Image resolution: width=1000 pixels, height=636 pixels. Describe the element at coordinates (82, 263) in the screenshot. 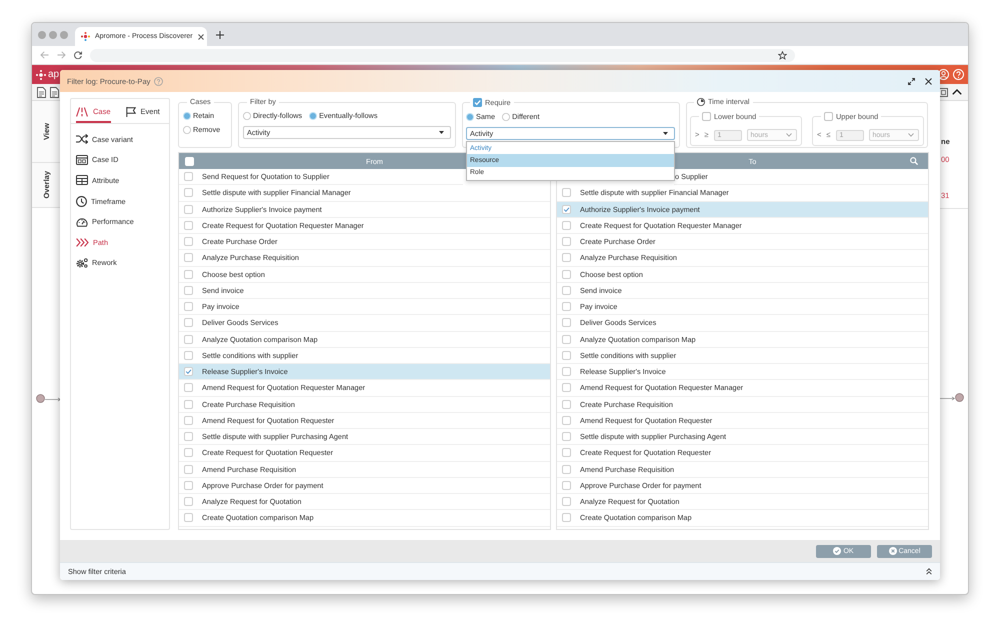

I see `gears-icon` at that location.